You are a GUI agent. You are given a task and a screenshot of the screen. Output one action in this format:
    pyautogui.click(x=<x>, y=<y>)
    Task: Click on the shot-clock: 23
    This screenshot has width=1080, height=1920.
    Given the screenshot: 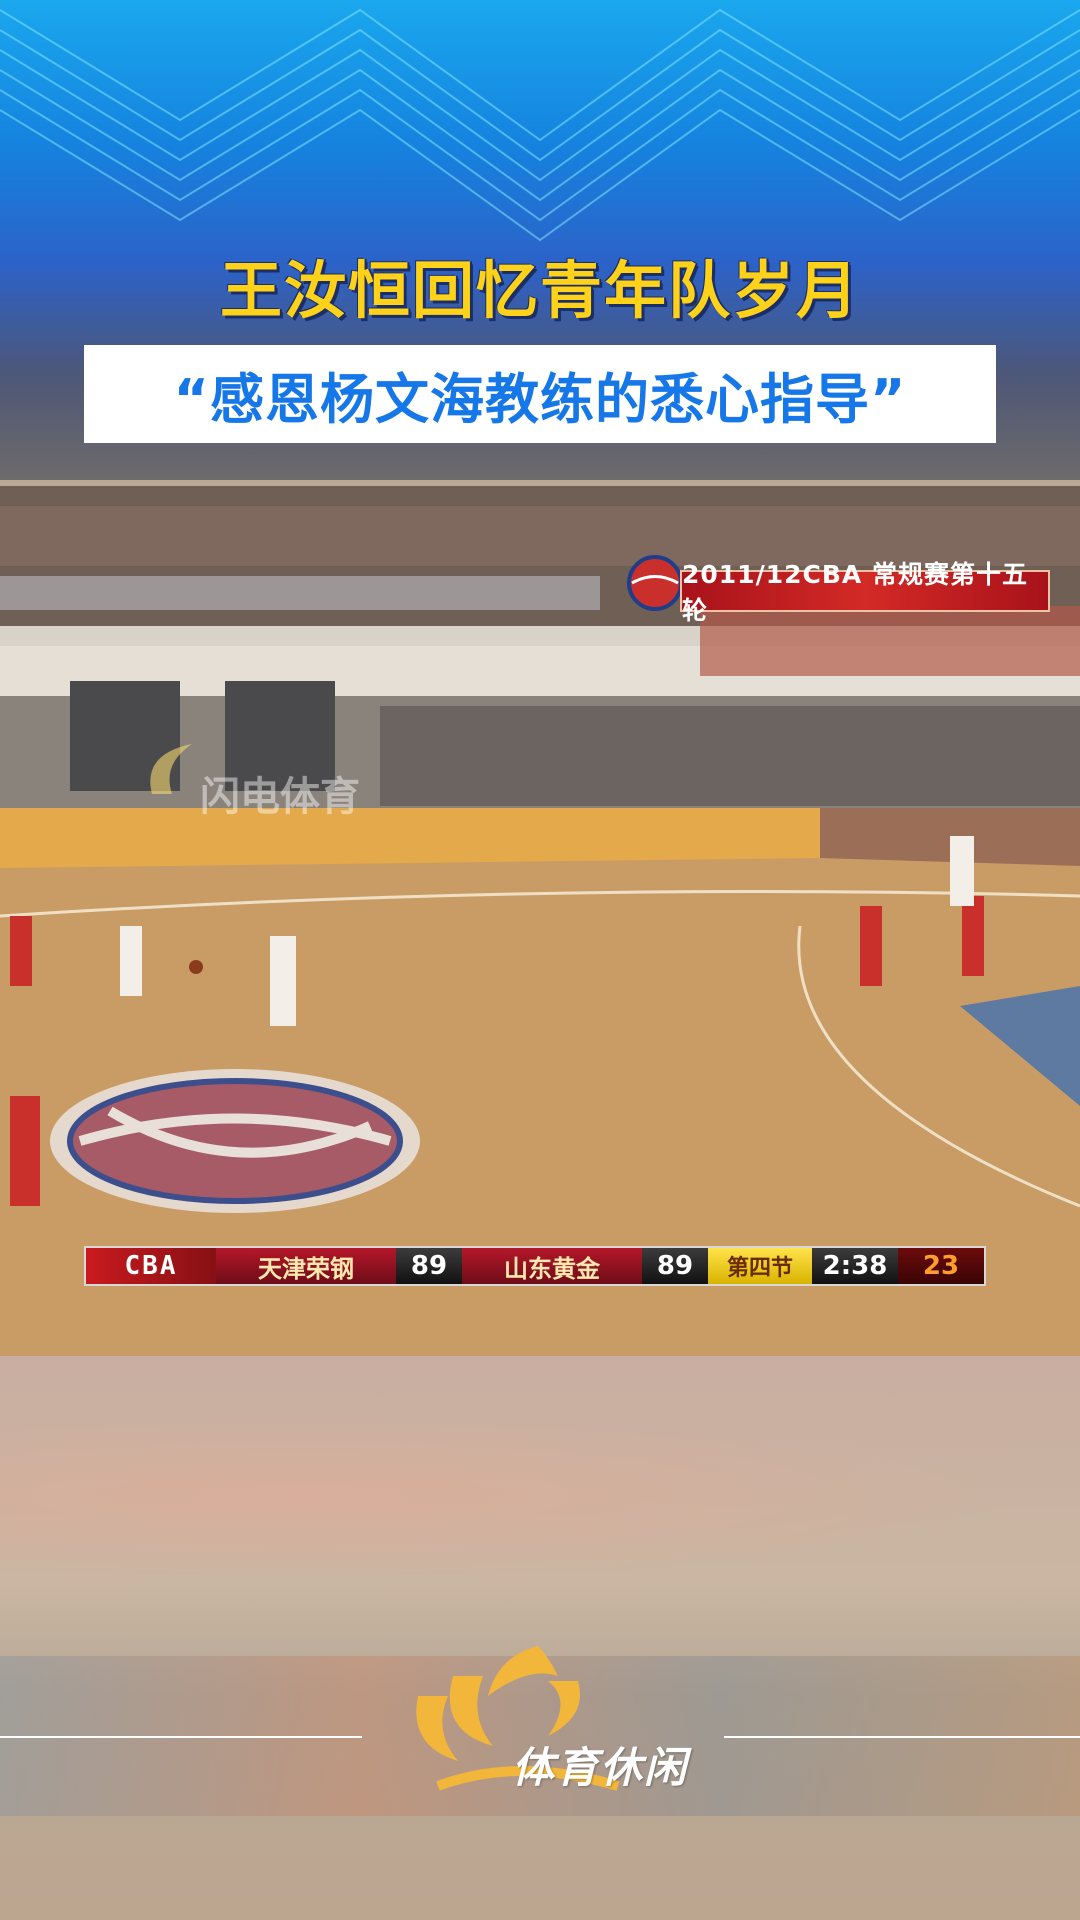 What is the action you would take?
    pyautogui.click(x=941, y=1266)
    